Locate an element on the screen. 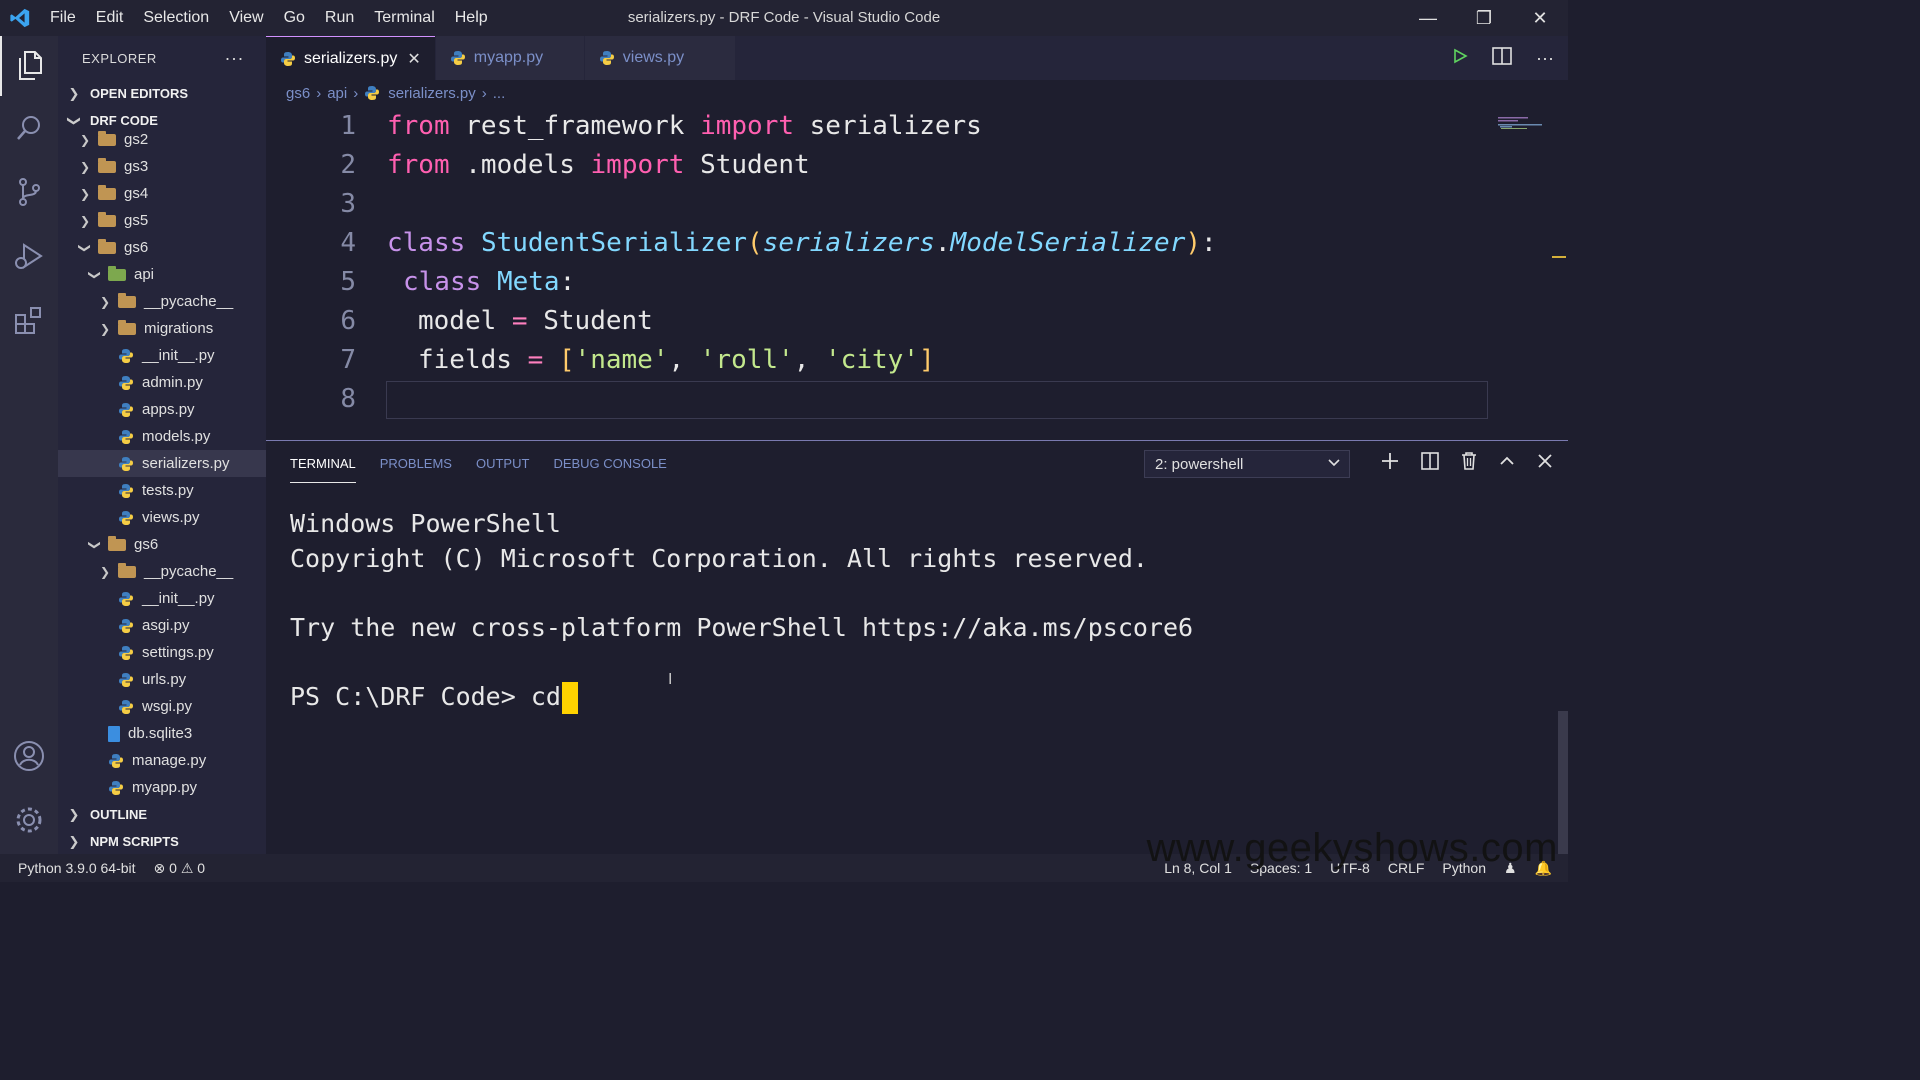  tree-item: wsgi.py is located at coordinates (162, 706).